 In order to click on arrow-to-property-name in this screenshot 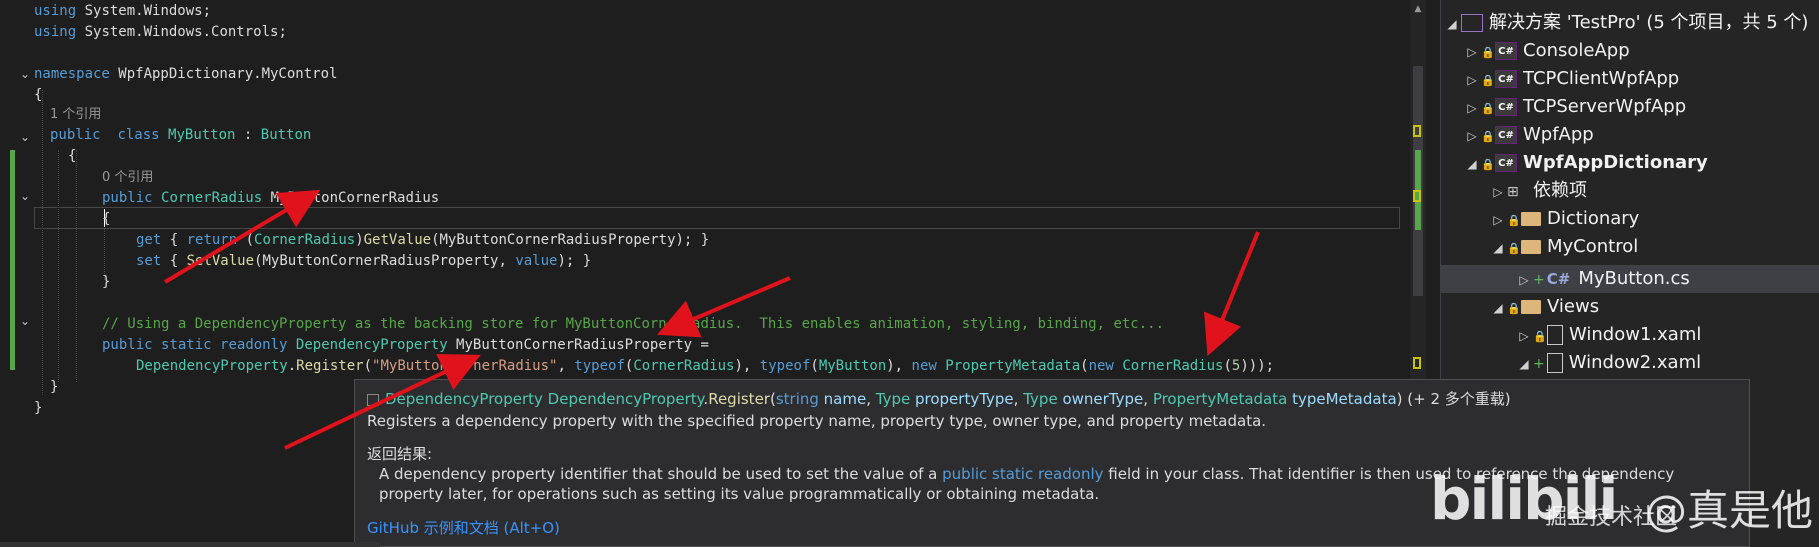, I will do `click(242, 236)`.